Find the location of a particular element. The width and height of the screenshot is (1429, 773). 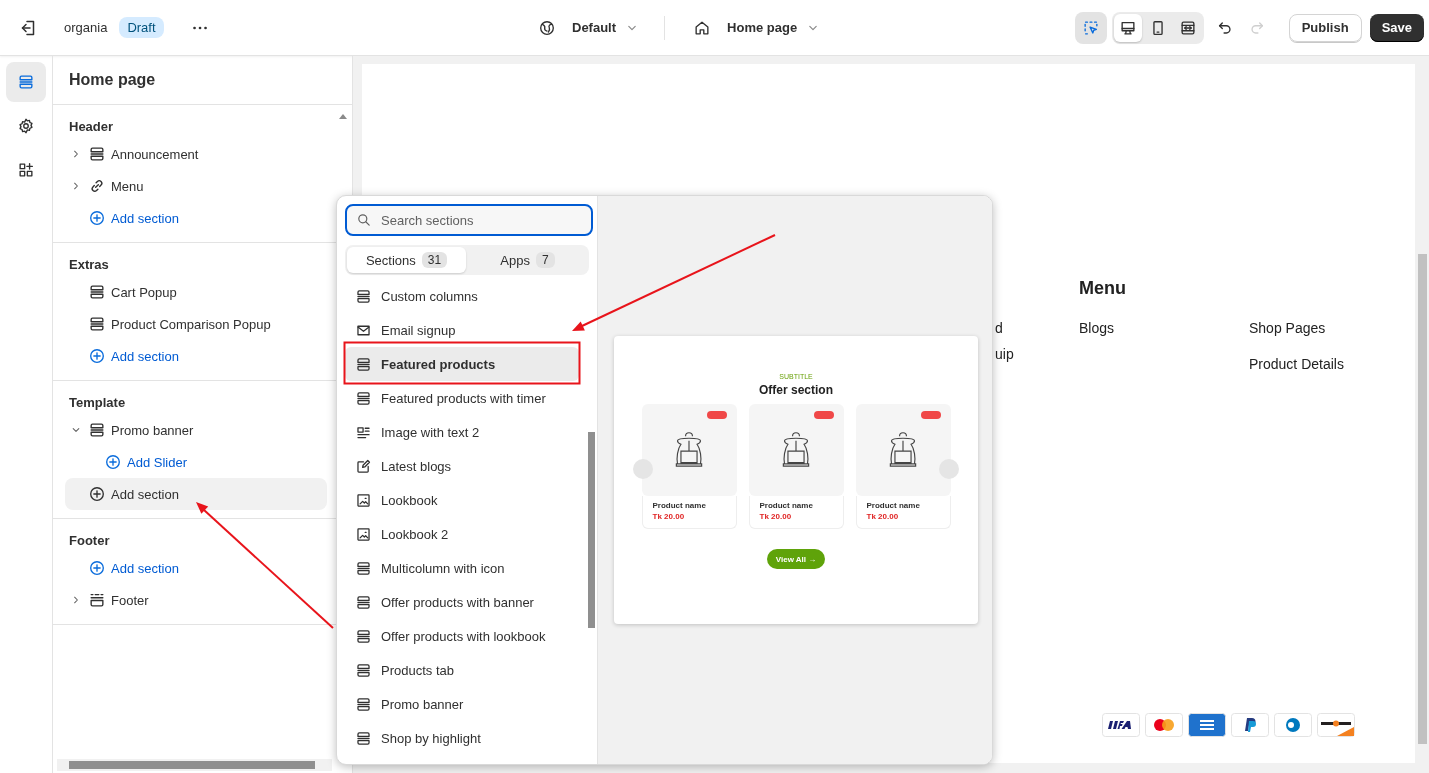

sidebar-title: Home page is located at coordinates (202, 80).